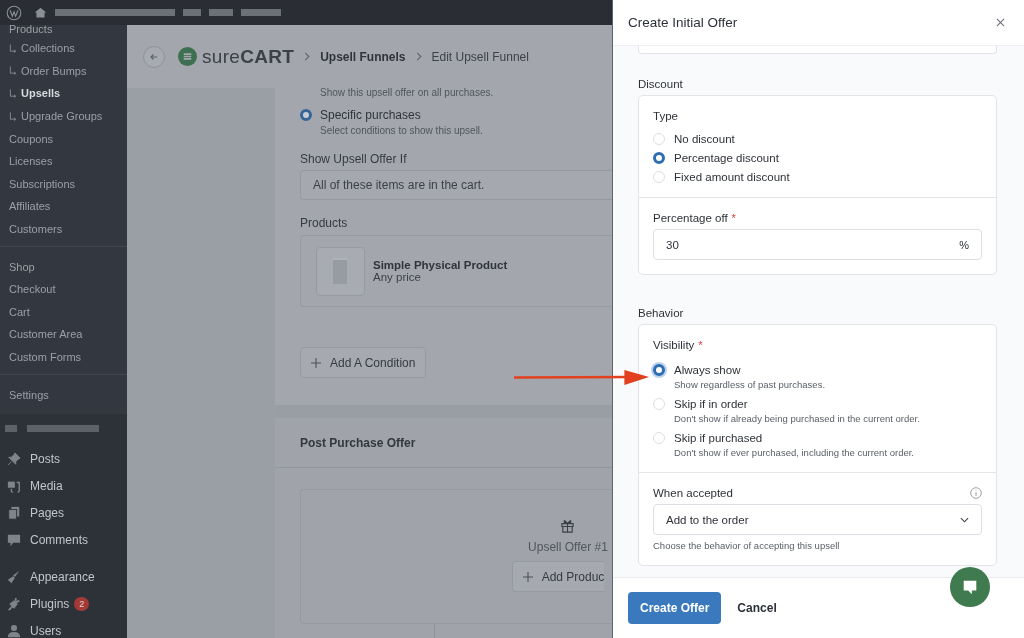  Describe the element at coordinates (154, 56) in the screenshot. I see `arrow-left-icon` at that location.